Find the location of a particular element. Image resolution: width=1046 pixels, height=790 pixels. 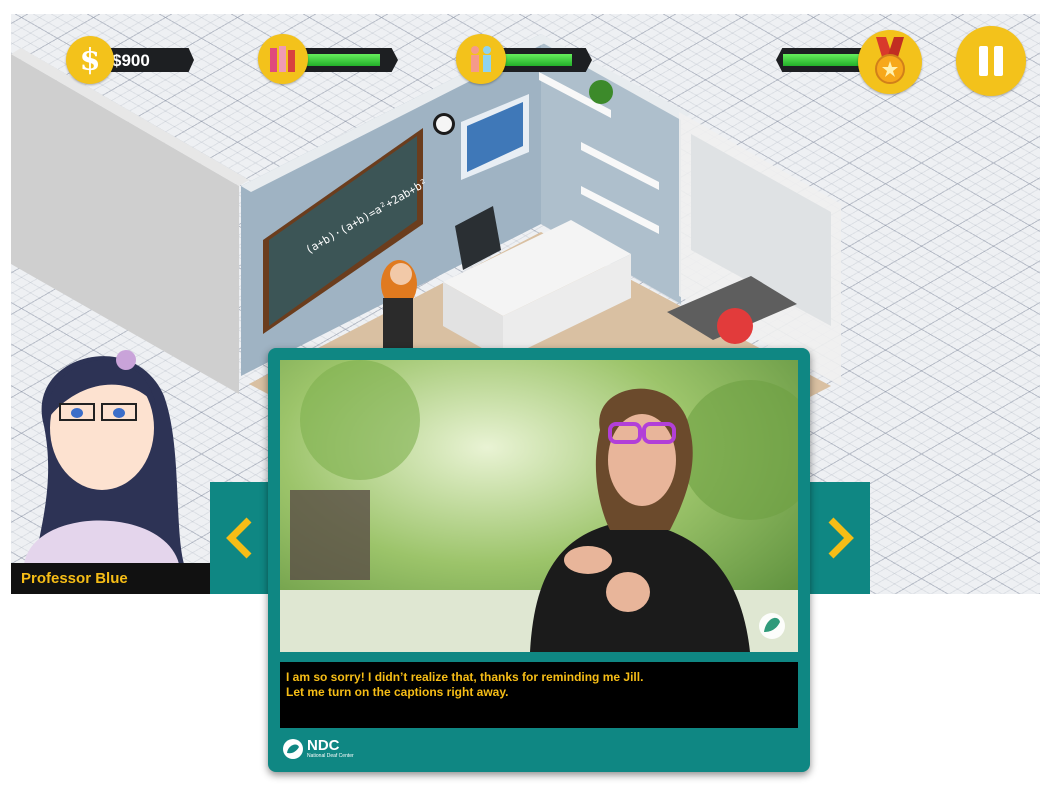

prev-button is located at coordinates (240, 538).